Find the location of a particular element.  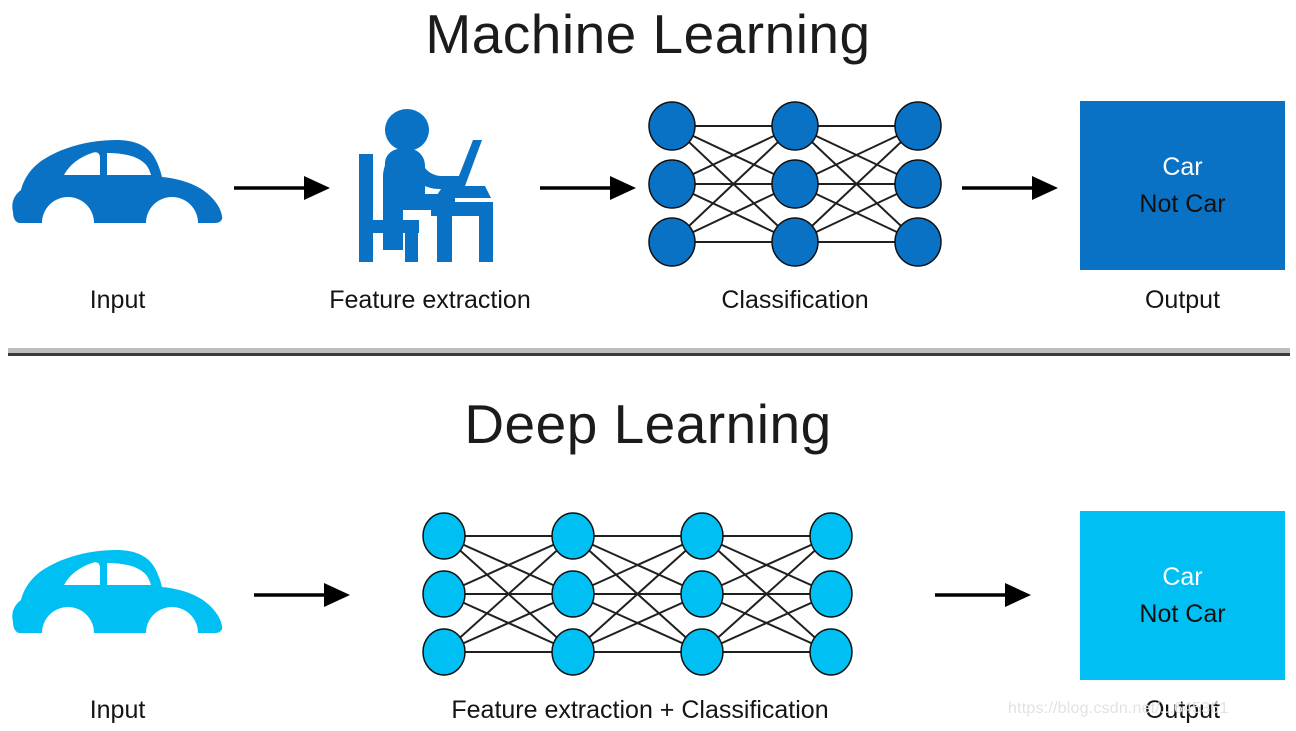

deep-learning-title: Deep Learning is located at coordinates (648, 424).